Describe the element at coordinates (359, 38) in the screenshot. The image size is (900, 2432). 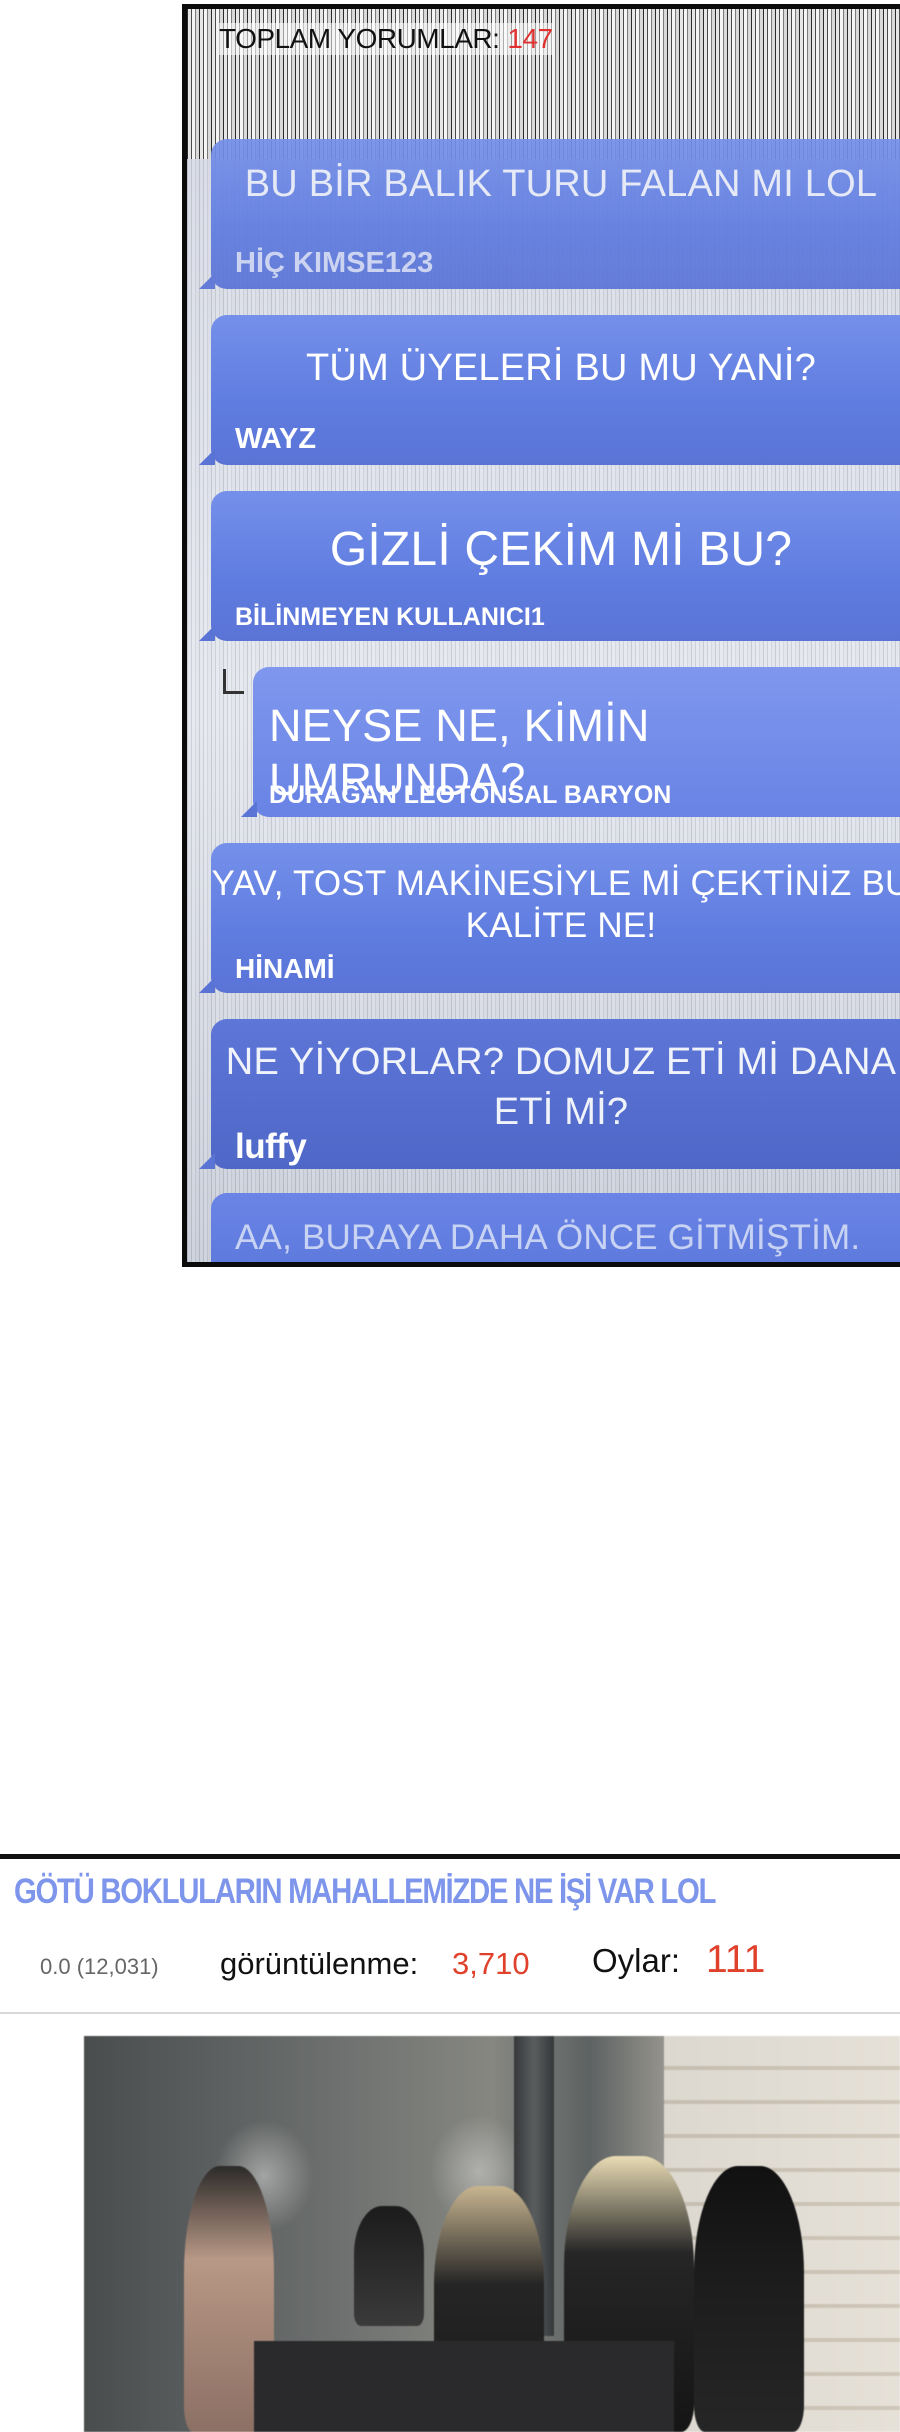
I see `total-comments-label: TOPLAM YORUMLAR:` at that location.